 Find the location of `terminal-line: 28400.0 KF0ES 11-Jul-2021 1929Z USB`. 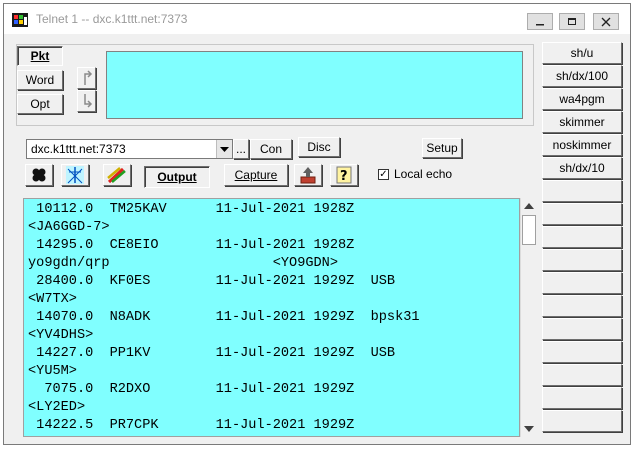

terminal-line: 28400.0 KF0ES 11-Jul-2021 1929Z USB is located at coordinates (212, 281).